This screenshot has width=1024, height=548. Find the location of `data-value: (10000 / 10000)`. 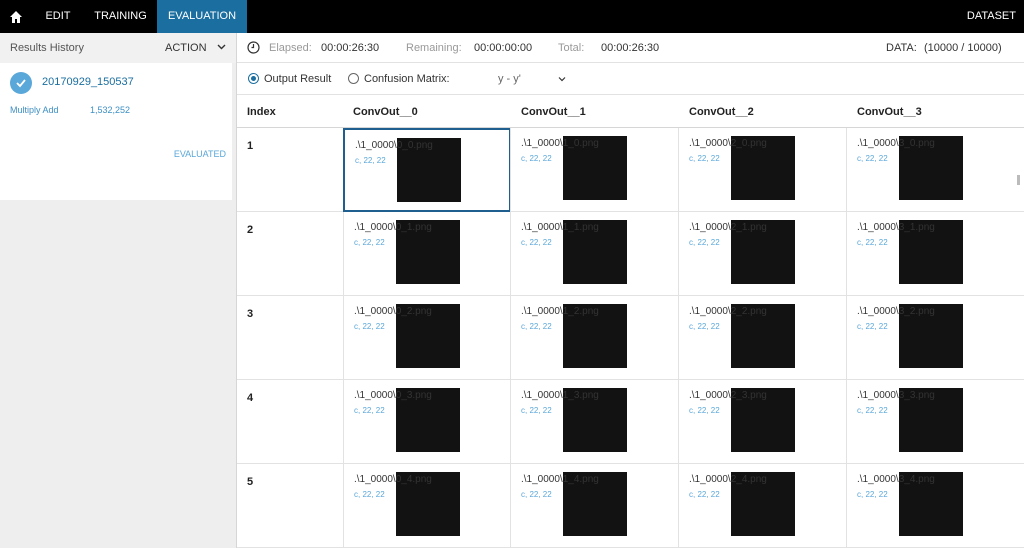

data-value: (10000 / 10000) is located at coordinates (963, 48).